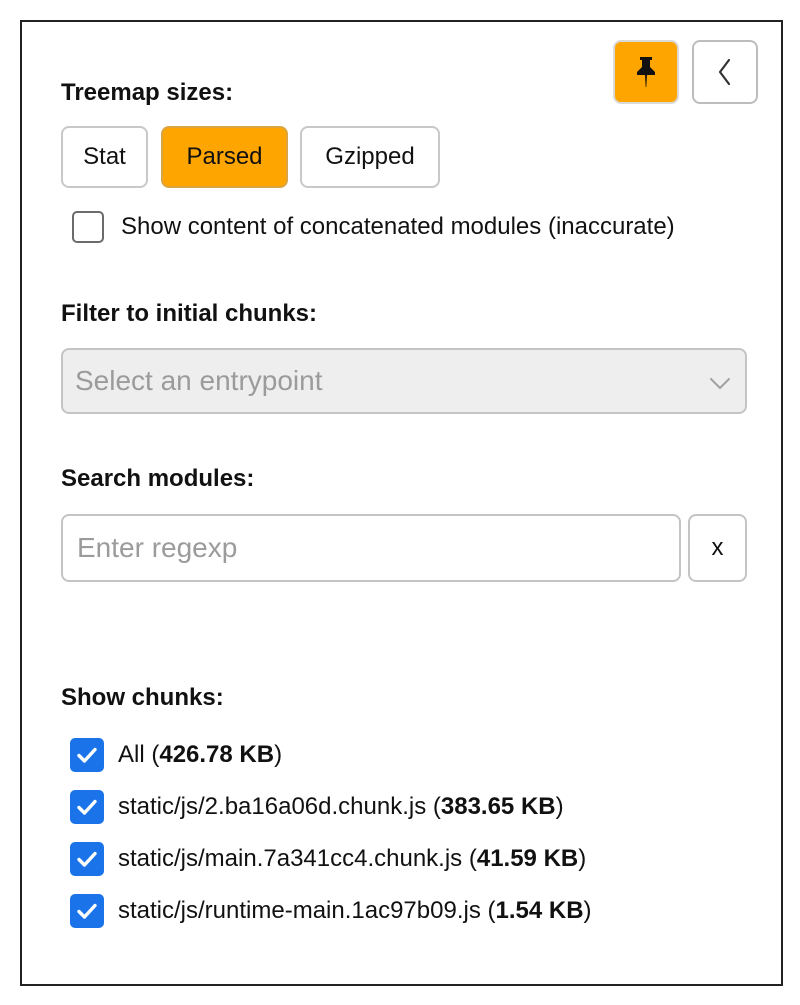 This screenshot has height=1005, width=800. I want to click on chunk-size: 383.65 KB, so click(498, 806).